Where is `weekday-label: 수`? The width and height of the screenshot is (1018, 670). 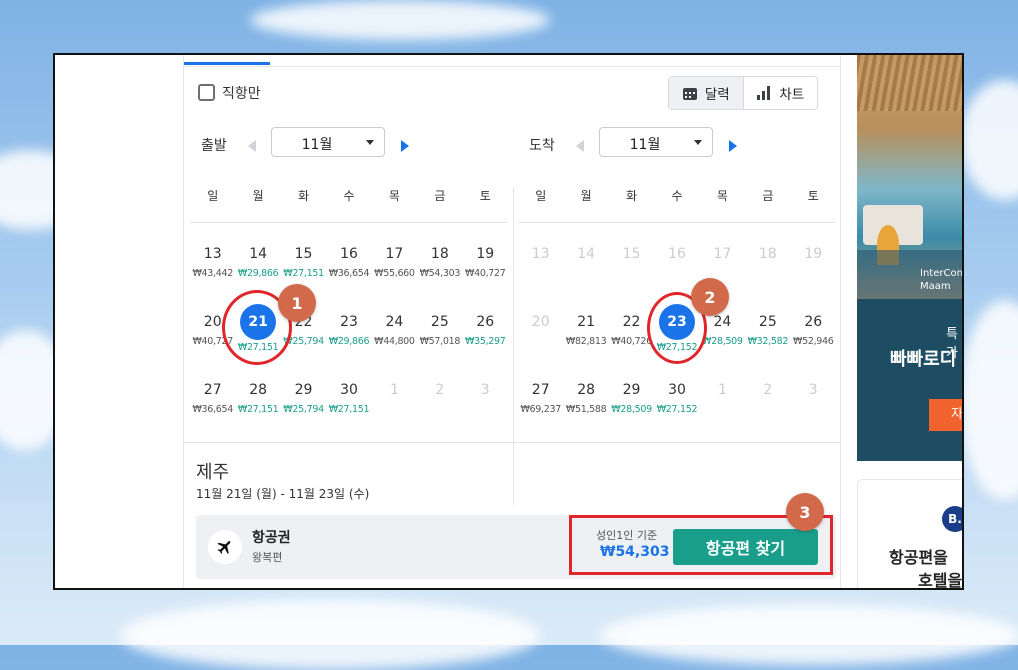 weekday-label: 수 is located at coordinates (677, 196).